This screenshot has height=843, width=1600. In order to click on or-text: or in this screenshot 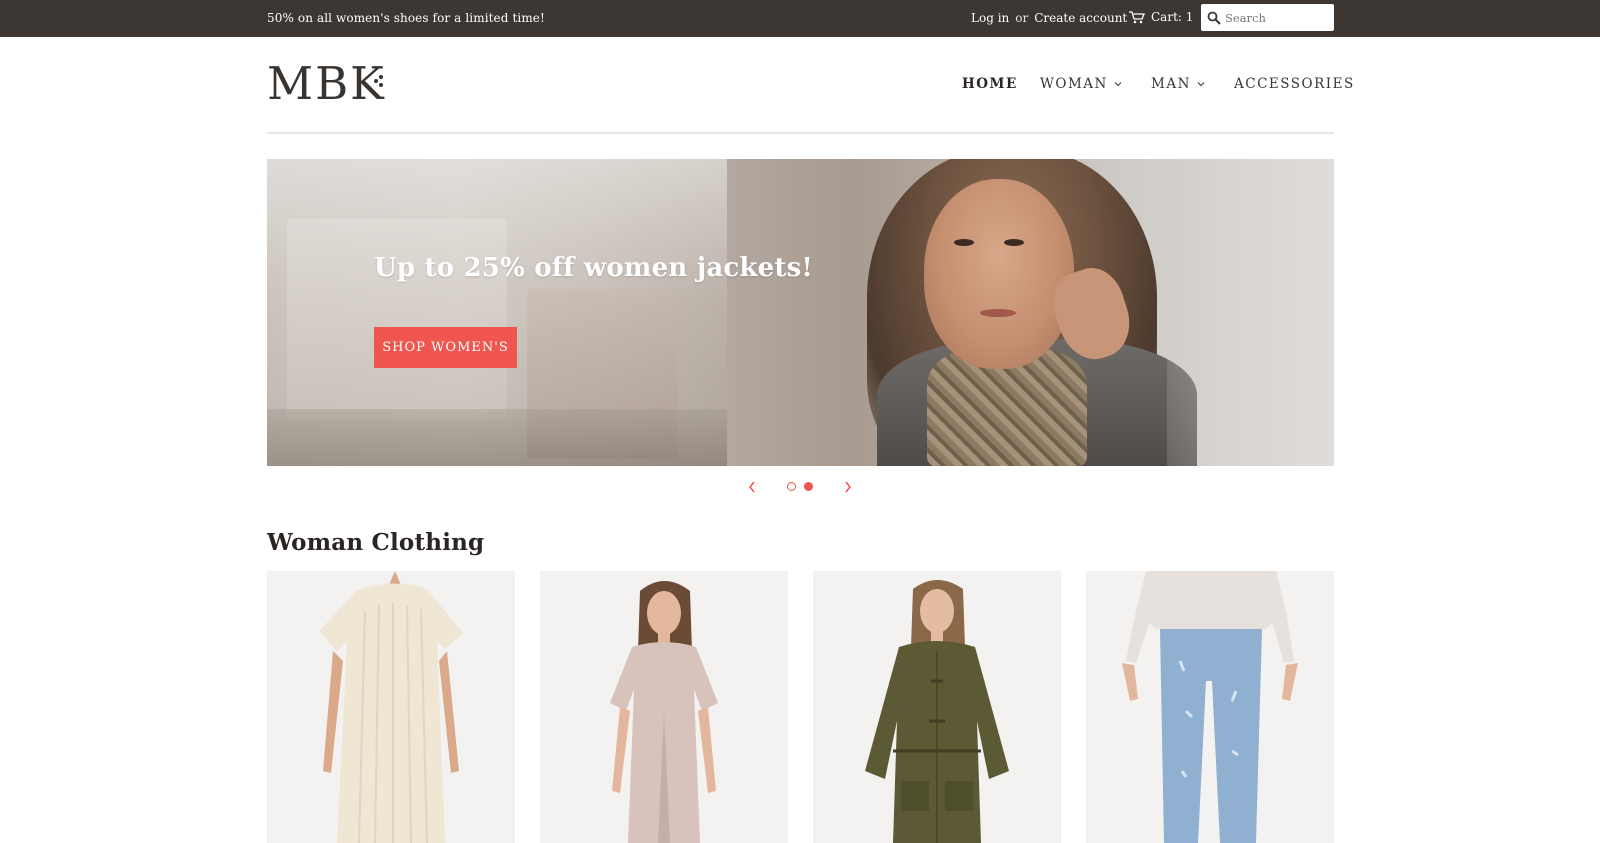, I will do `click(1022, 18)`.